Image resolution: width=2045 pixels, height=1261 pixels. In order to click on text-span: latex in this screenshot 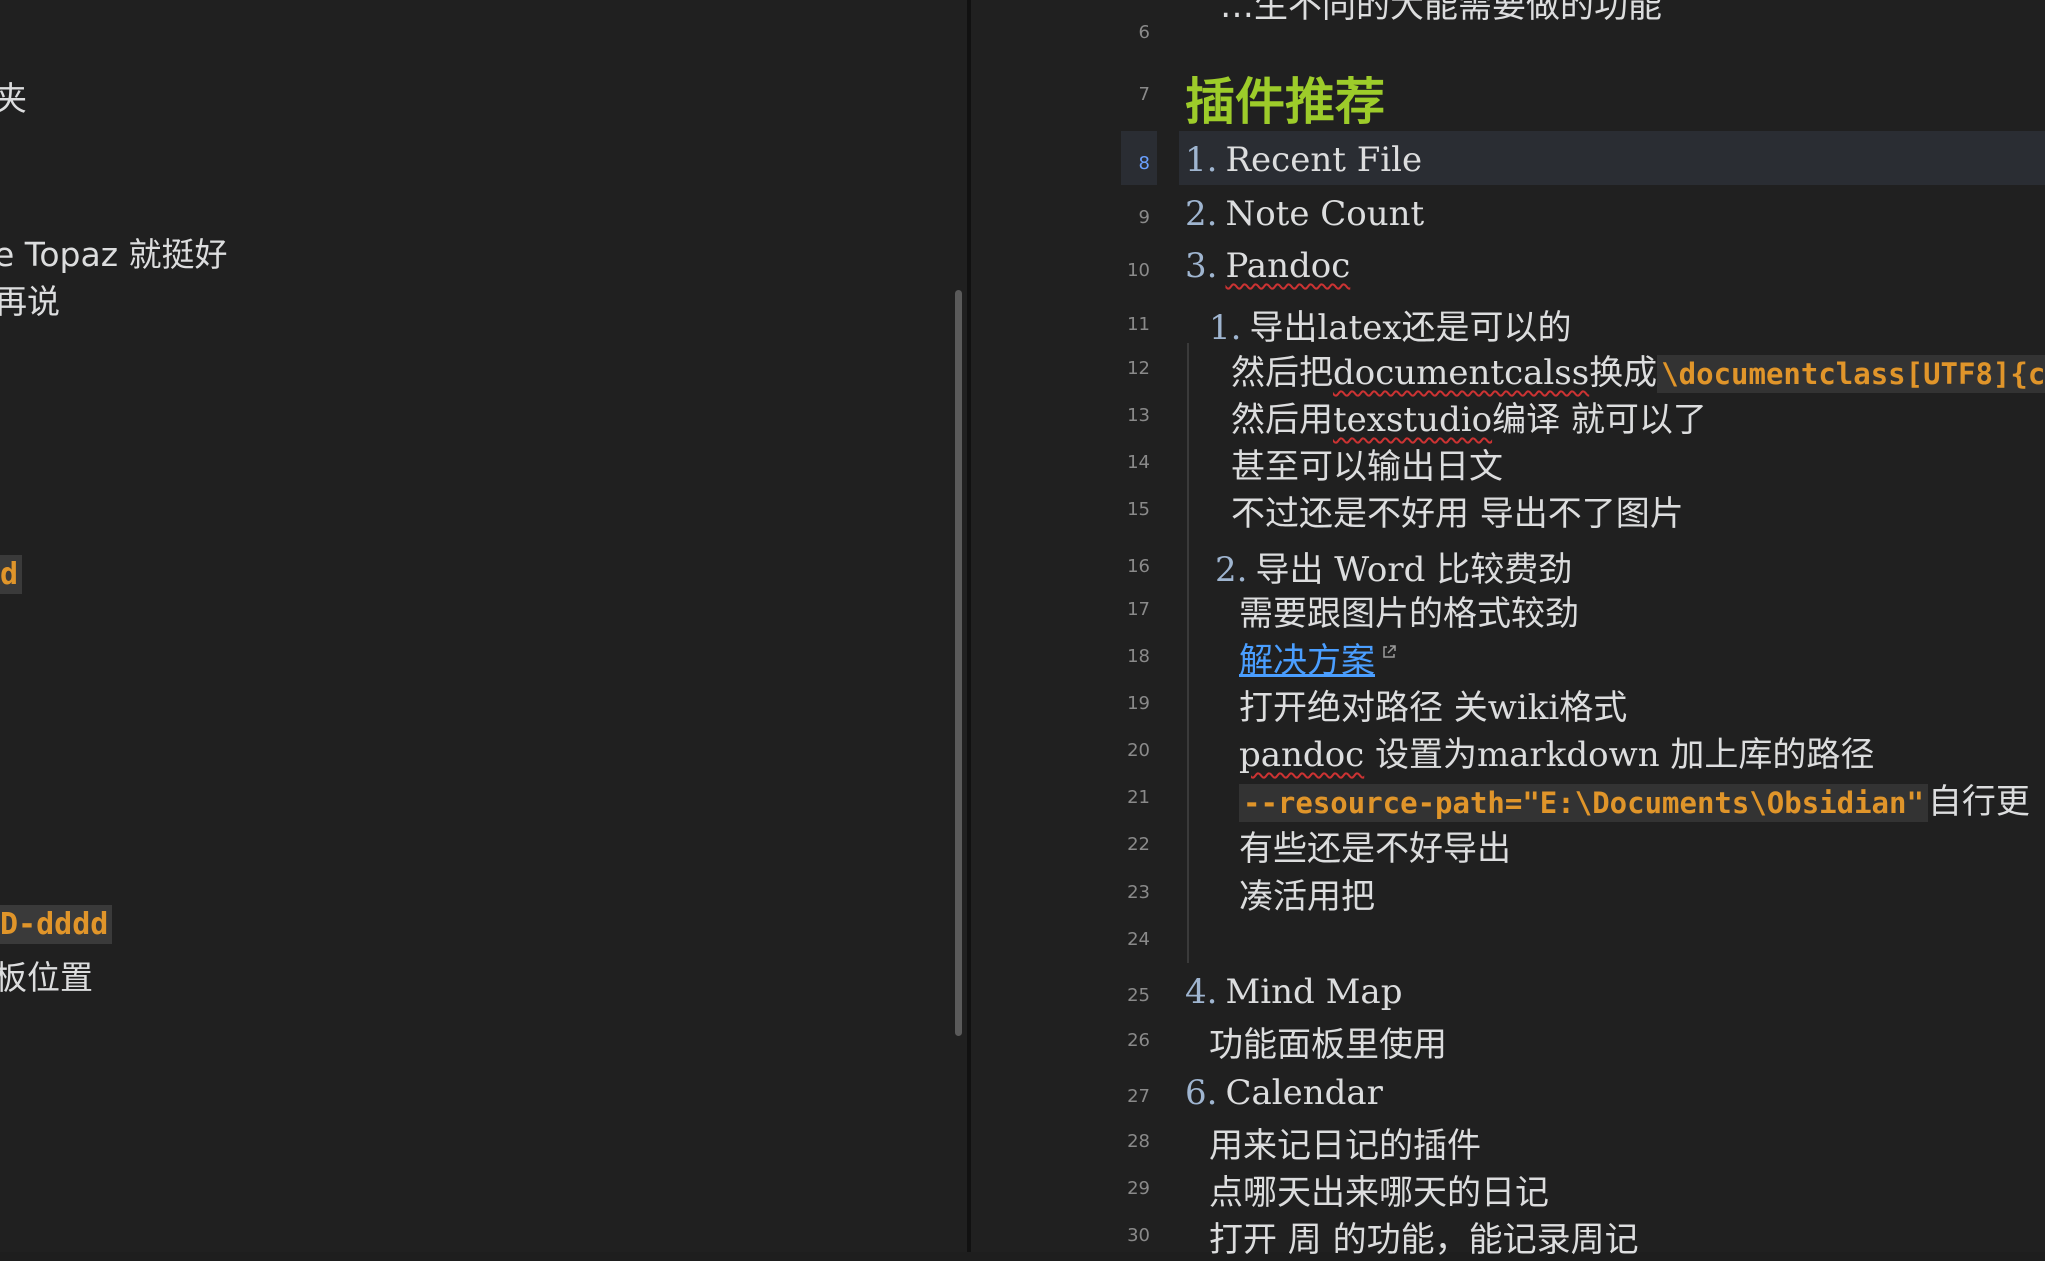, I will do `click(1359, 328)`.